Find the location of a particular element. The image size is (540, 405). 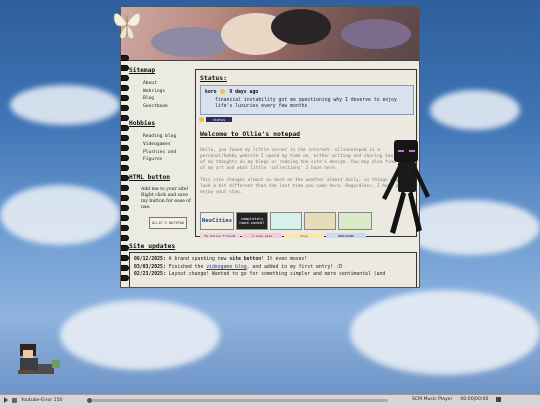

seek-bar is located at coordinates (237, 400).